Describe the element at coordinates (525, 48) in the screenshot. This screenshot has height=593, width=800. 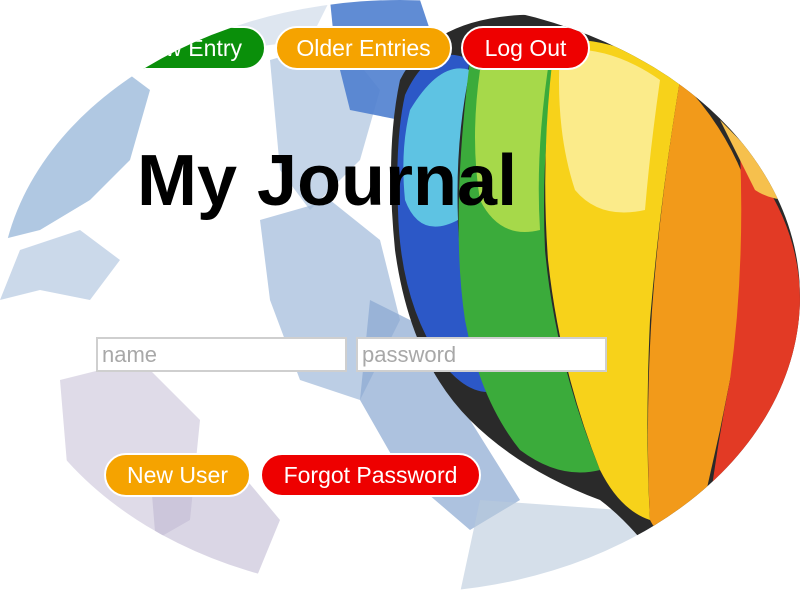
I see `log-out-button: Log Out` at that location.